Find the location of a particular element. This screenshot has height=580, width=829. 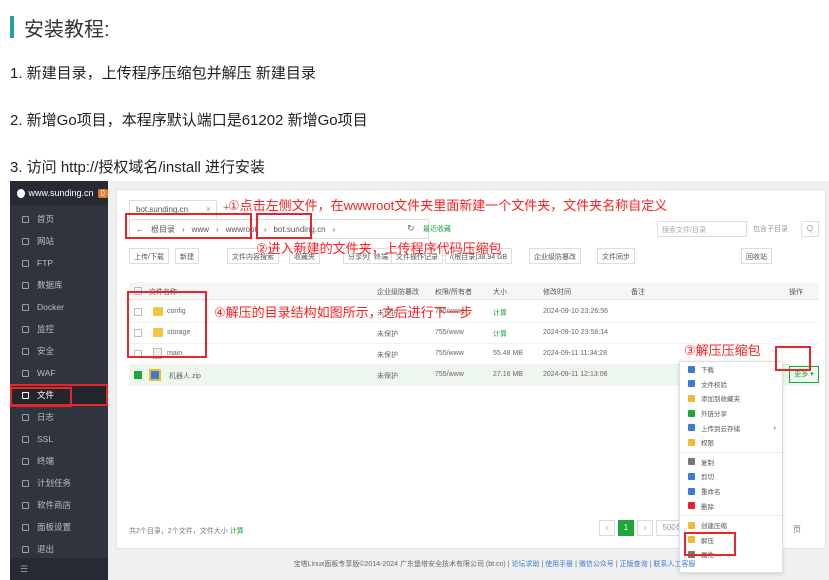

context-item-label: 添加到收藏夹 is located at coordinates (720, 400).